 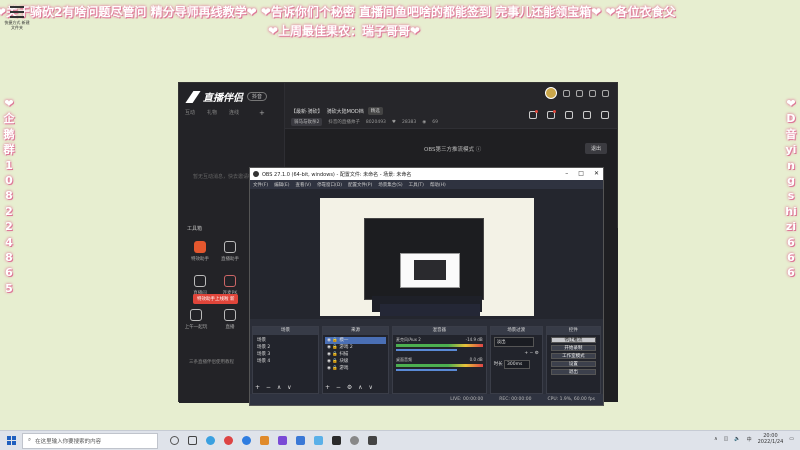 What do you see at coordinates (573, 364) in the screenshot?
I see `settings-button: 设置` at bounding box center [573, 364].